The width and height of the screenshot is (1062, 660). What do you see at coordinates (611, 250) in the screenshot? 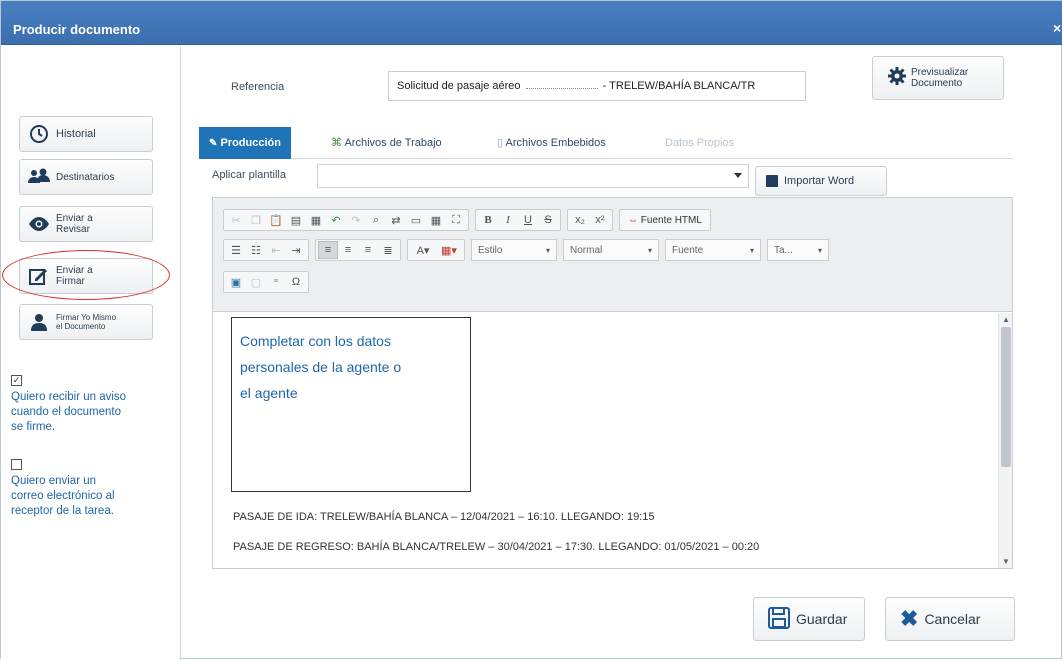
I see `format-combo: Normal ▾` at bounding box center [611, 250].